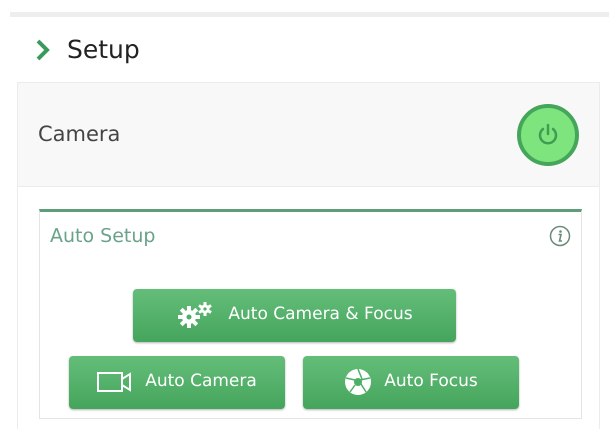 This screenshot has width=609, height=432. I want to click on chevron-icon, so click(43, 49).